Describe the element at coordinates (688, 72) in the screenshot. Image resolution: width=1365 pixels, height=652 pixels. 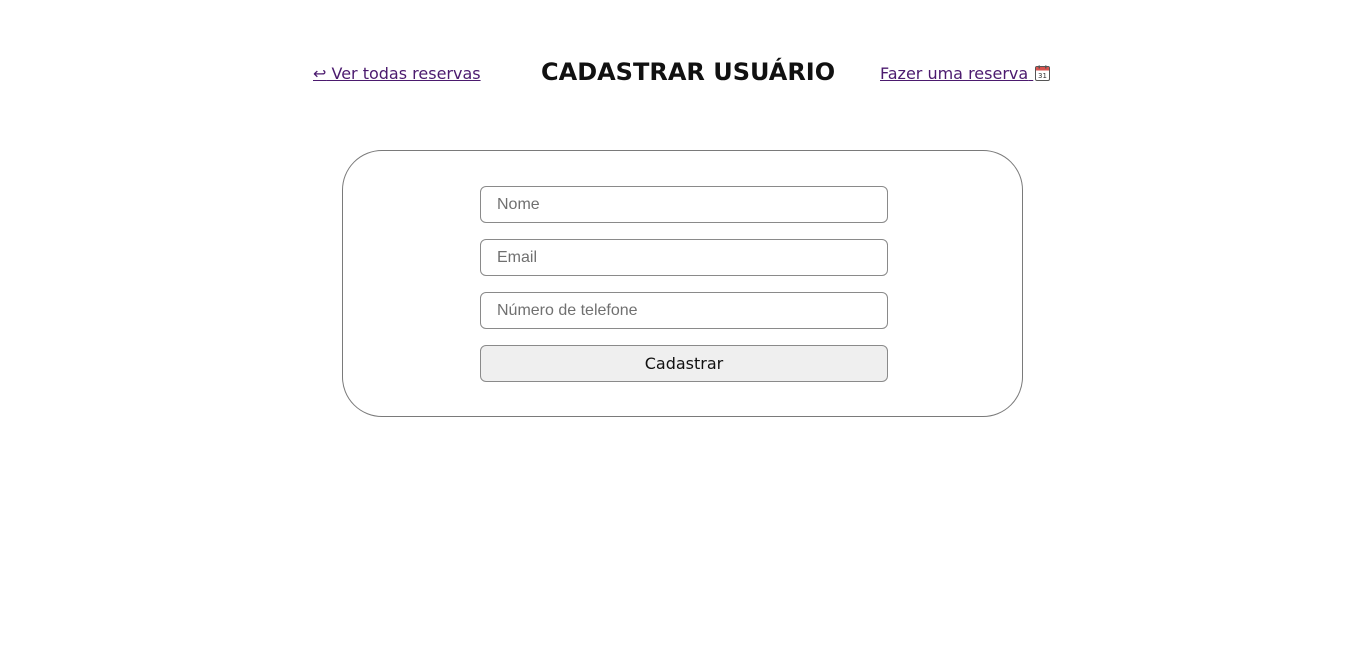
I see `page-title: CADASTRAR USUÁRIO` at that location.